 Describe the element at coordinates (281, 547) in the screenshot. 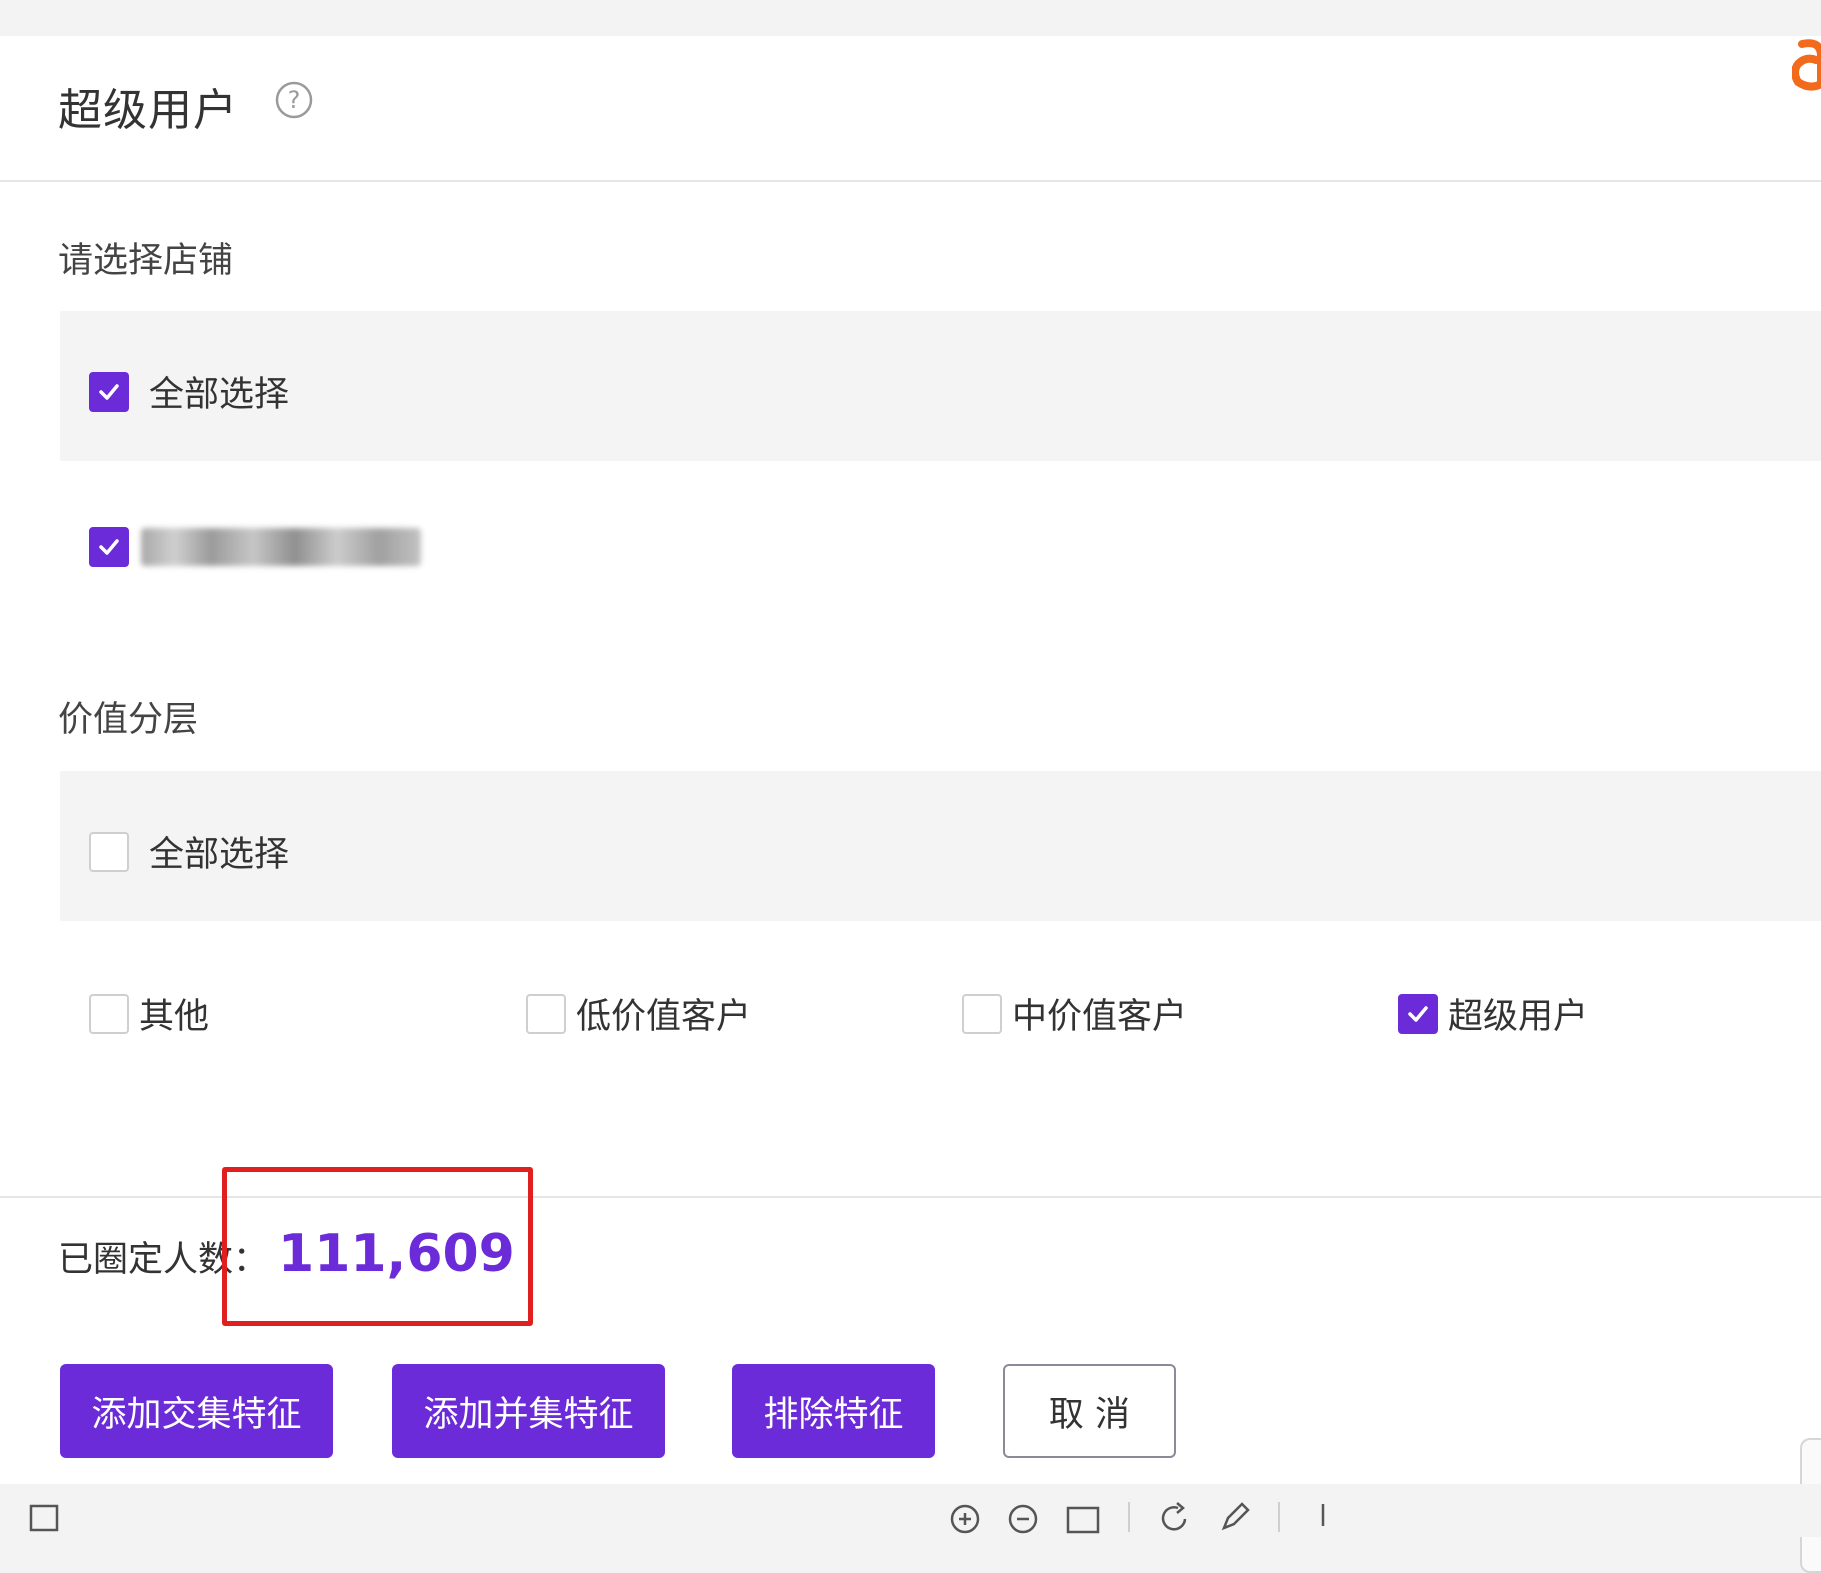

I see `blurred-store-name` at that location.